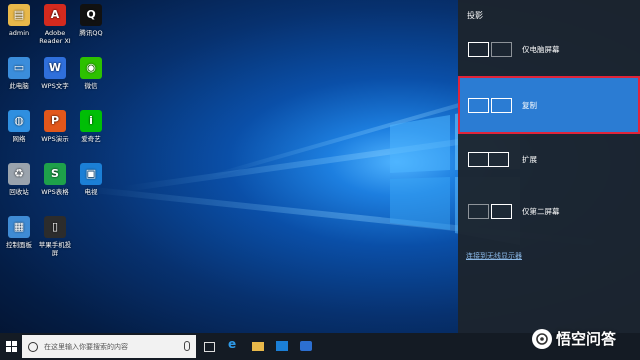  Describe the element at coordinates (55, 86) in the screenshot. I see `desktop-icon-label: WPS文字` at that location.